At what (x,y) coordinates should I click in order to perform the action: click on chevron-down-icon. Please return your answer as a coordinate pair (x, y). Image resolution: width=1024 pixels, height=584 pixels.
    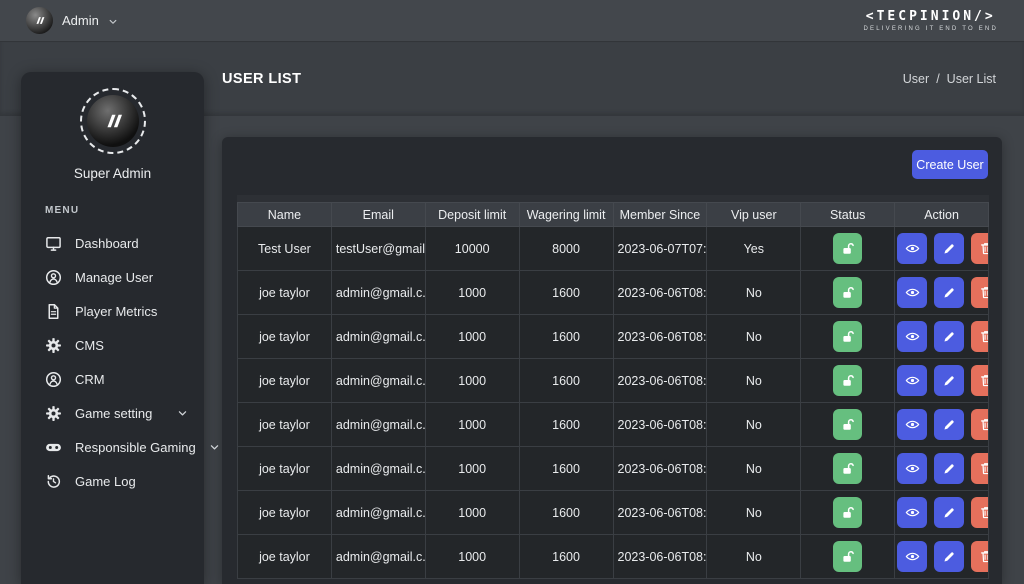
    Looking at the image, I should click on (182, 413).